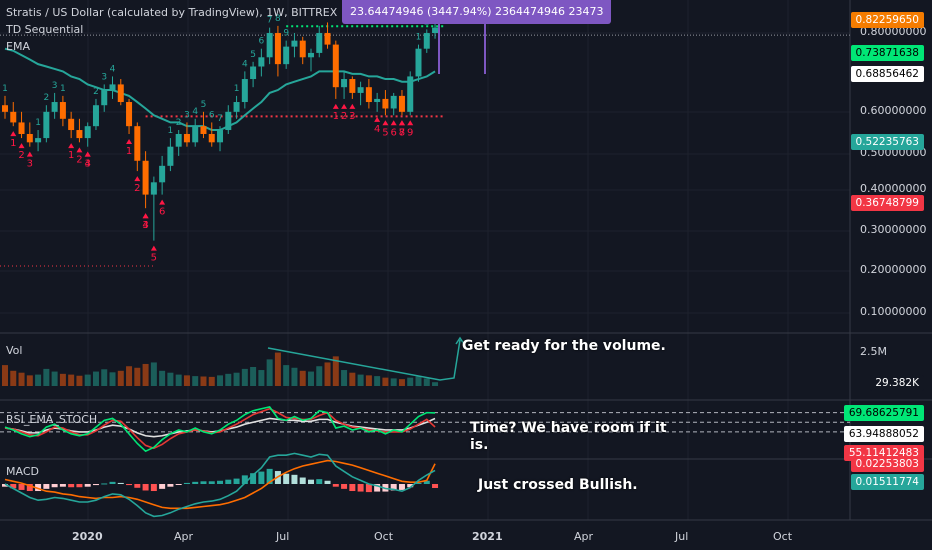 This screenshot has width=932, height=550. What do you see at coordinates (14, 350) in the screenshot?
I see `volume-pane-label: Vol` at bounding box center [14, 350].